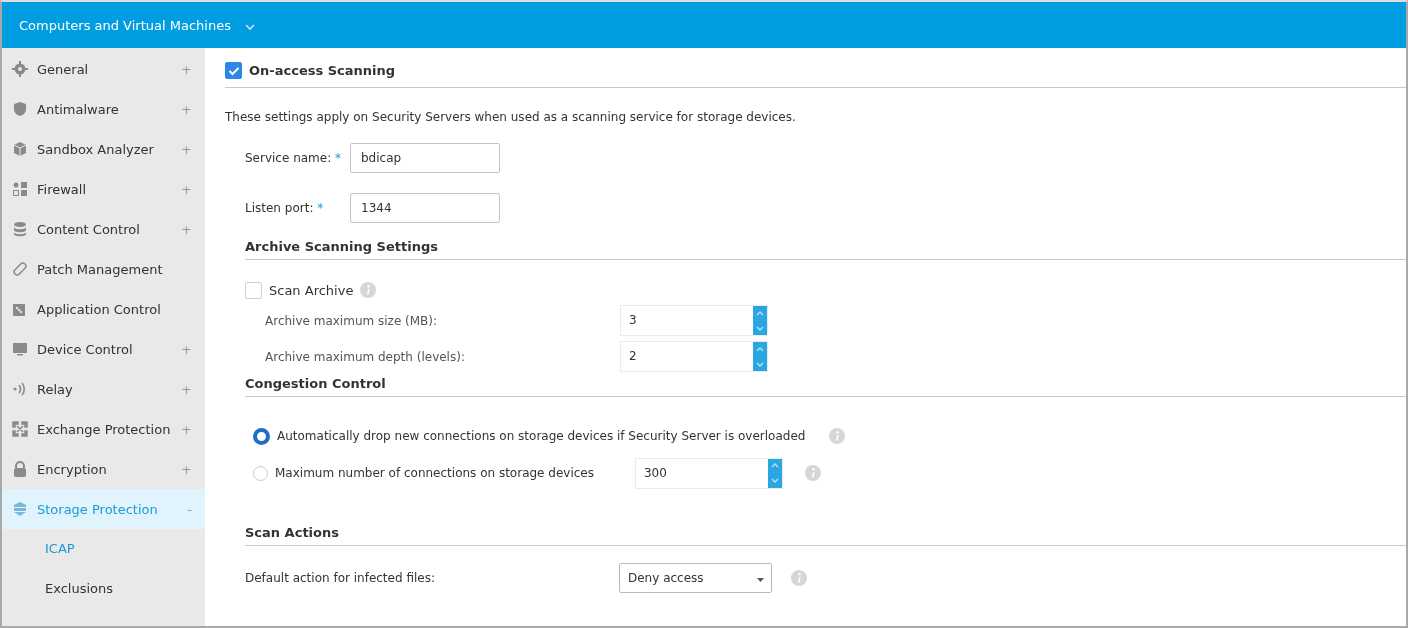  Describe the element at coordinates (20, 189) in the screenshot. I see `blocks-icon` at that location.